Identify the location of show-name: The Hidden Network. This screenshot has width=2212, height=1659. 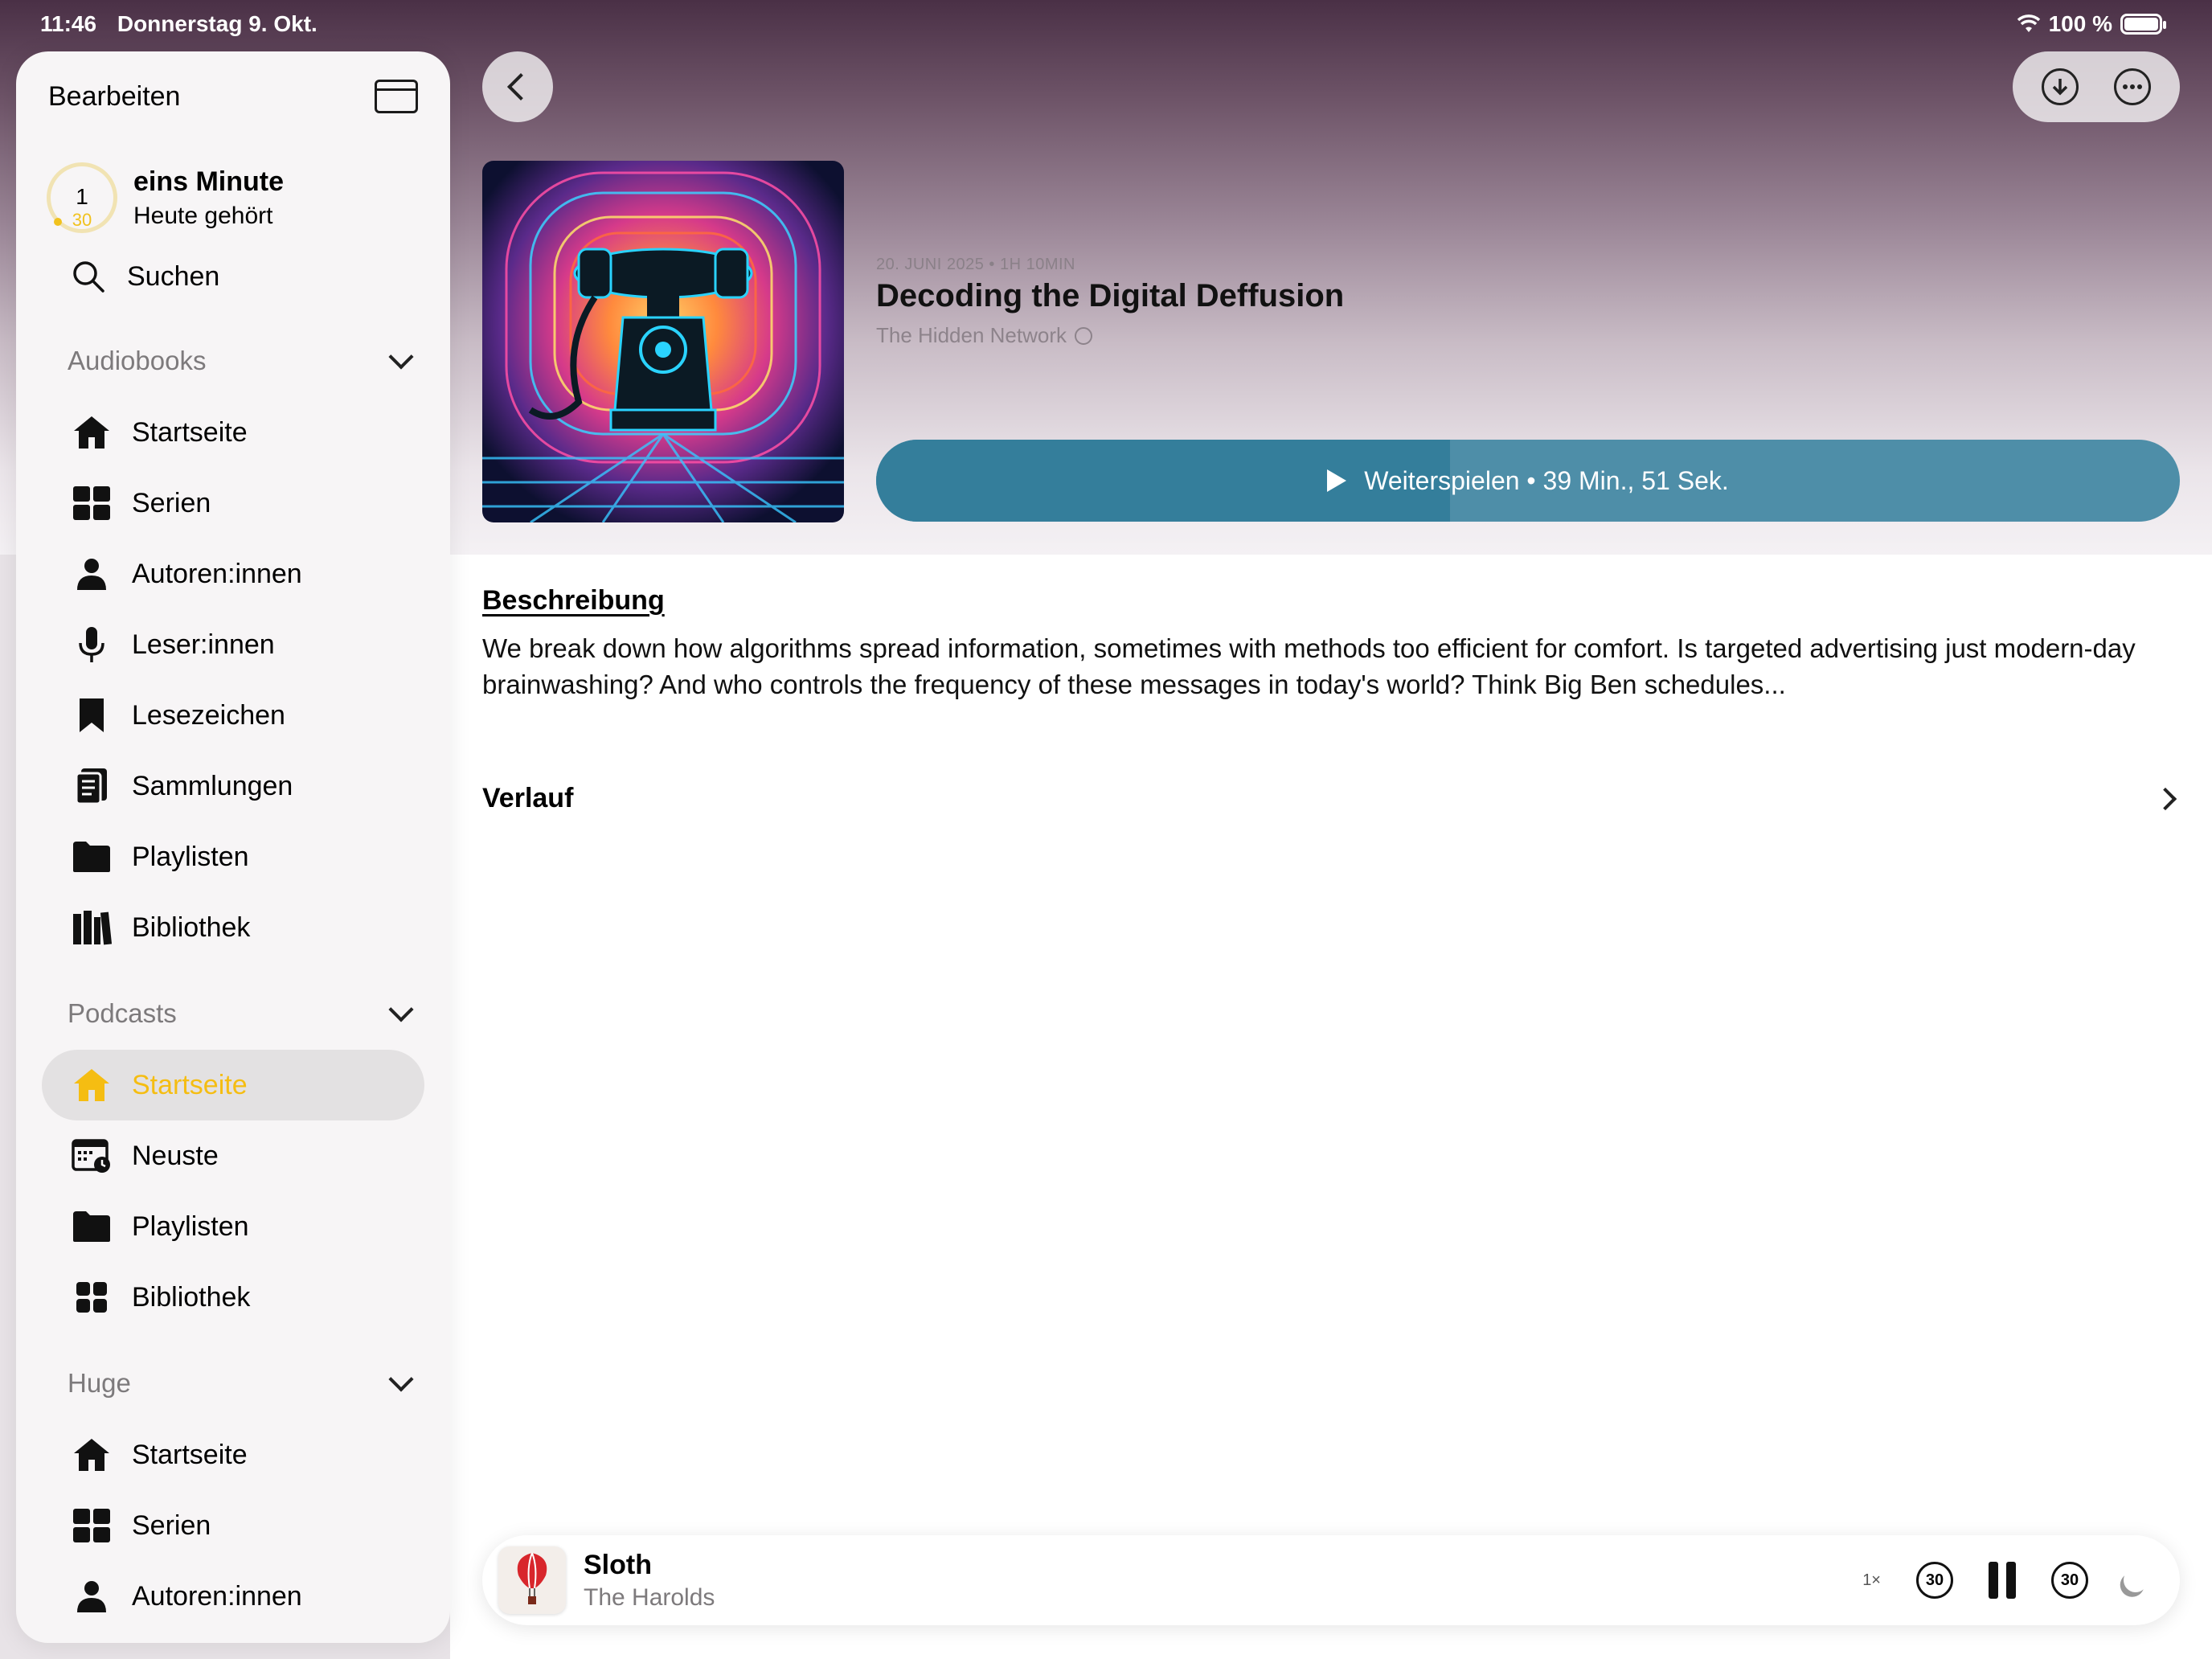
(971, 335).